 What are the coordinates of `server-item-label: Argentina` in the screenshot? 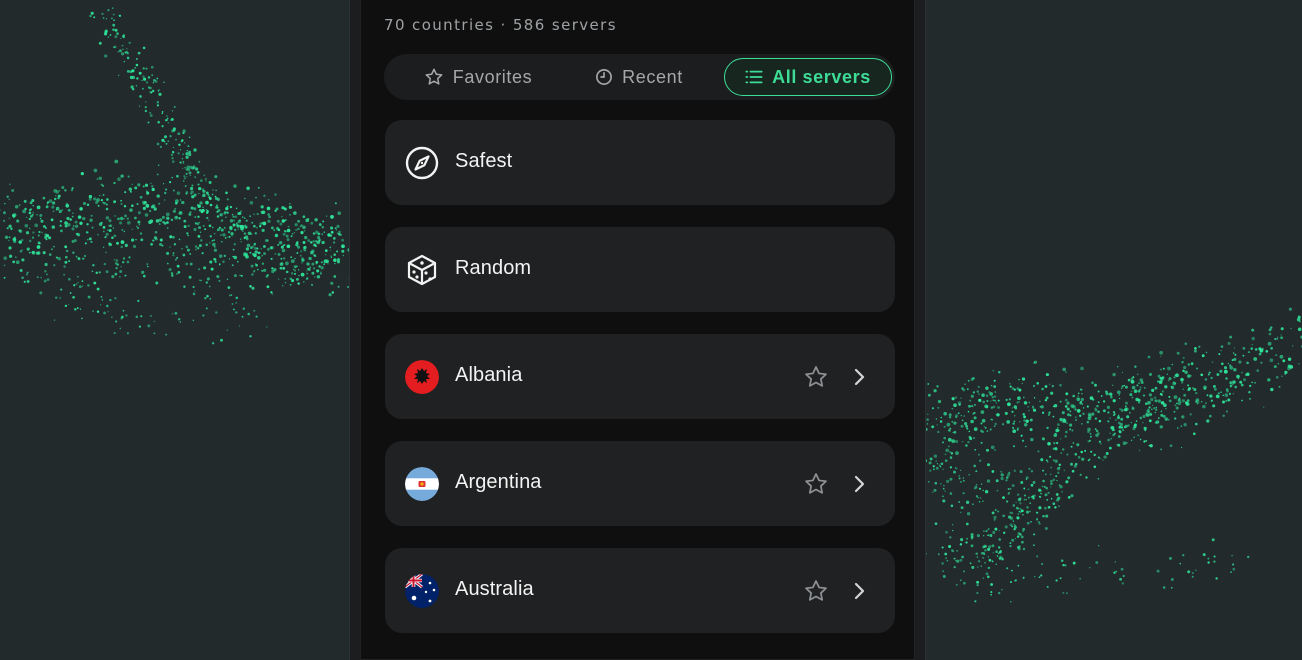 It's located at (498, 482).